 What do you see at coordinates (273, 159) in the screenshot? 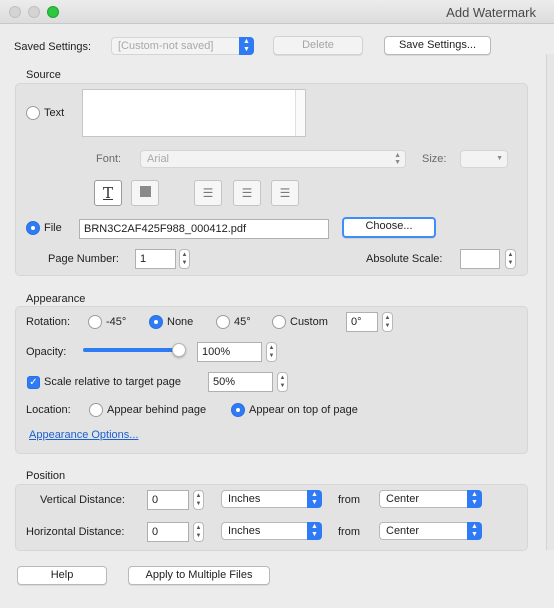
I see `font-select: Arial ▲ ▼` at bounding box center [273, 159].